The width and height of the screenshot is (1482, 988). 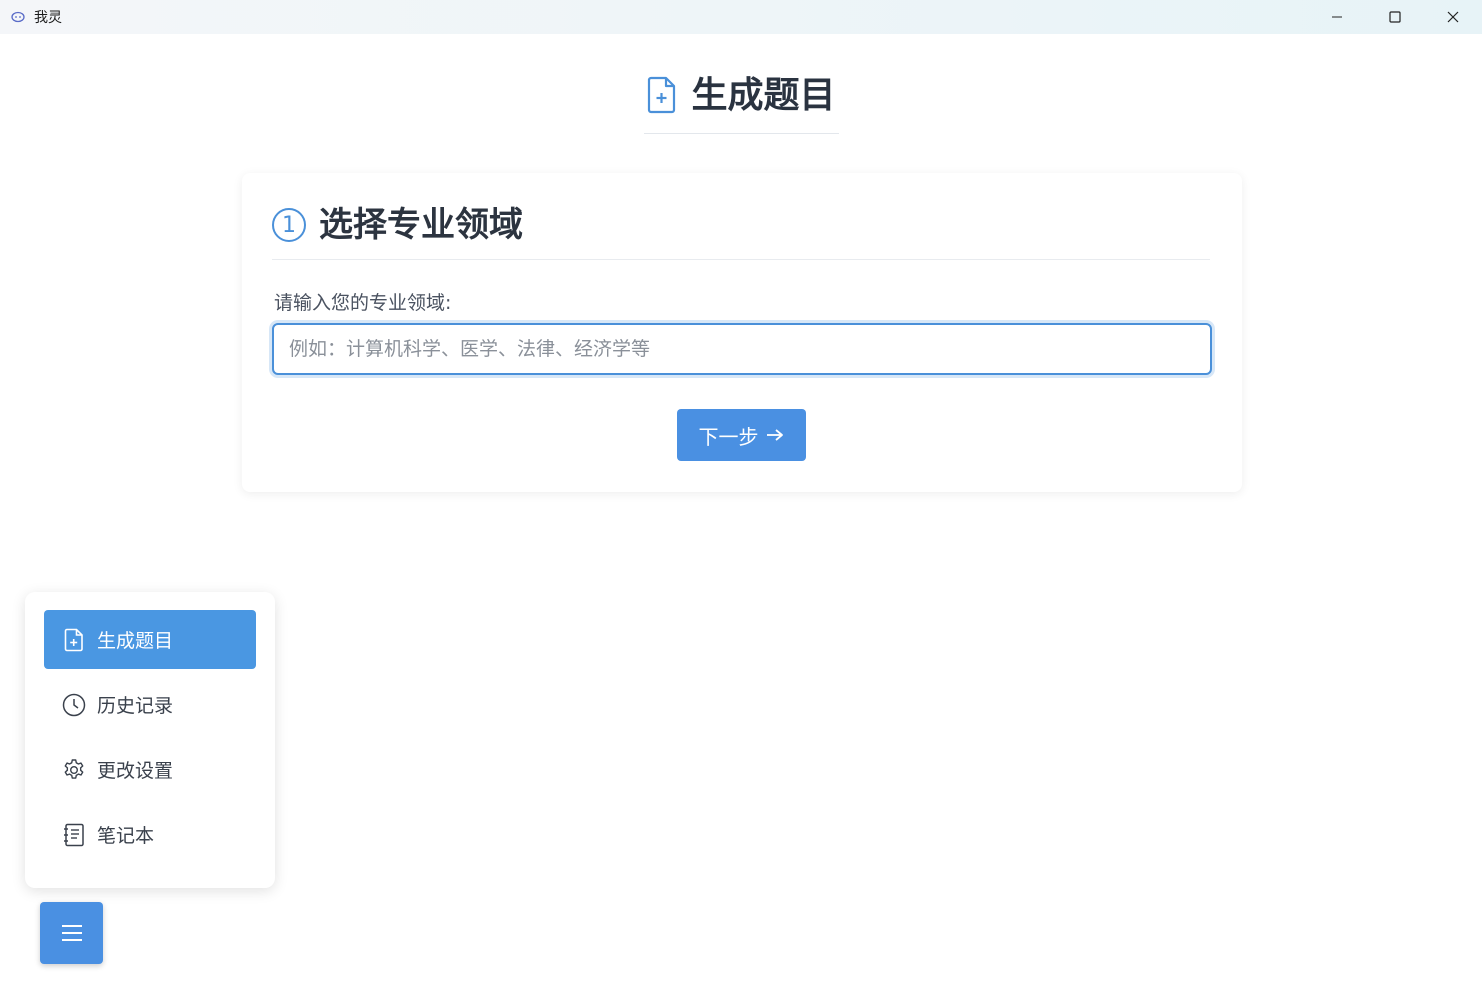 I want to click on menu-item-settings: 更改设置, so click(x=150, y=769).